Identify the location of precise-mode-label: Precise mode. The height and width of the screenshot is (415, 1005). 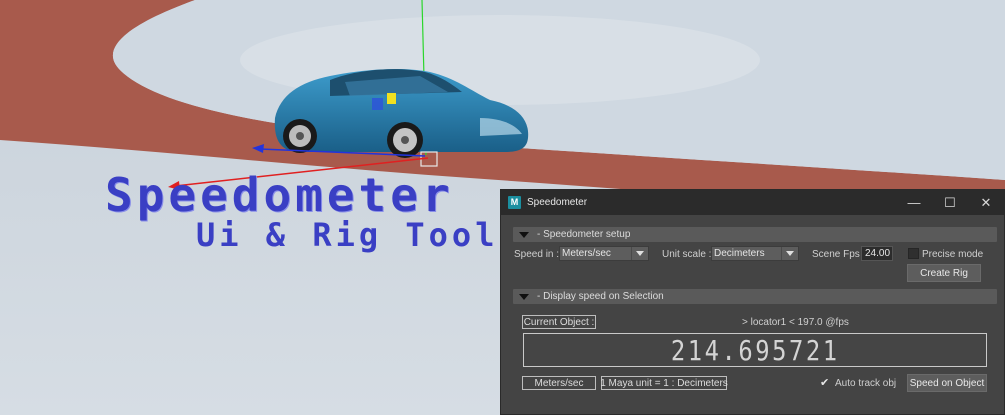
(953, 254).